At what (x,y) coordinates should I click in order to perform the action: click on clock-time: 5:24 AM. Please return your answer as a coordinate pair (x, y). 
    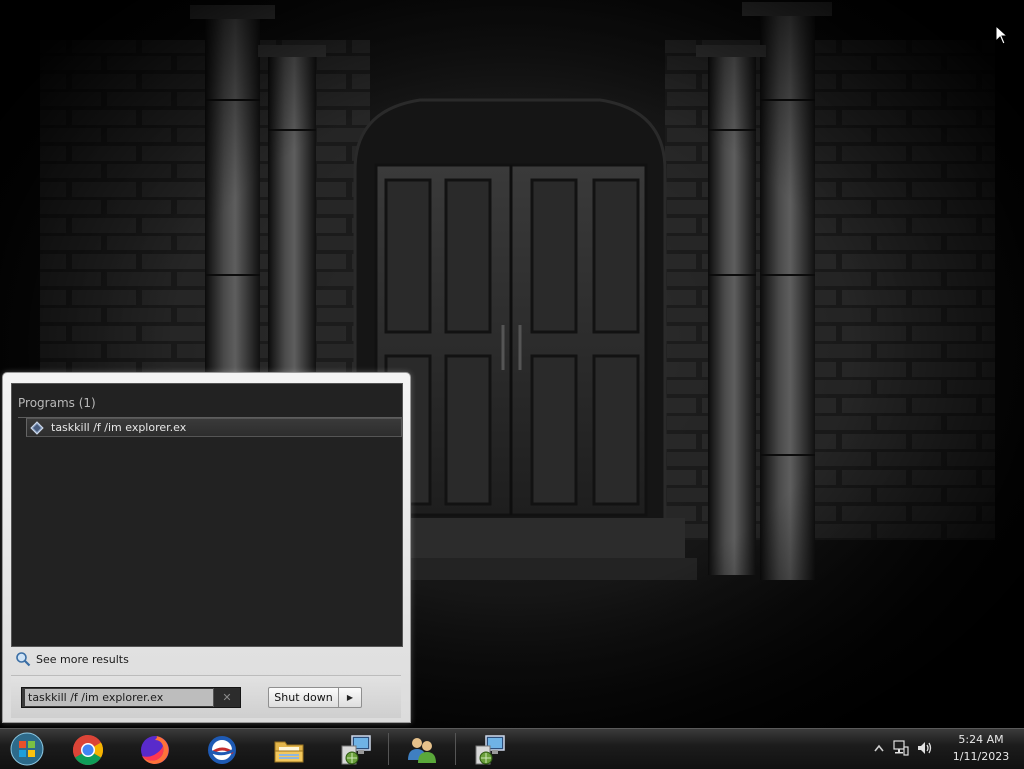
    Looking at the image, I should click on (981, 739).